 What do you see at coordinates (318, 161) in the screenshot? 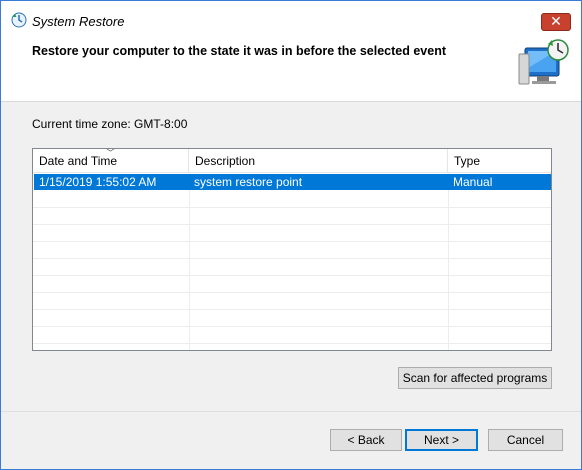
I see `column-header-description: Description` at bounding box center [318, 161].